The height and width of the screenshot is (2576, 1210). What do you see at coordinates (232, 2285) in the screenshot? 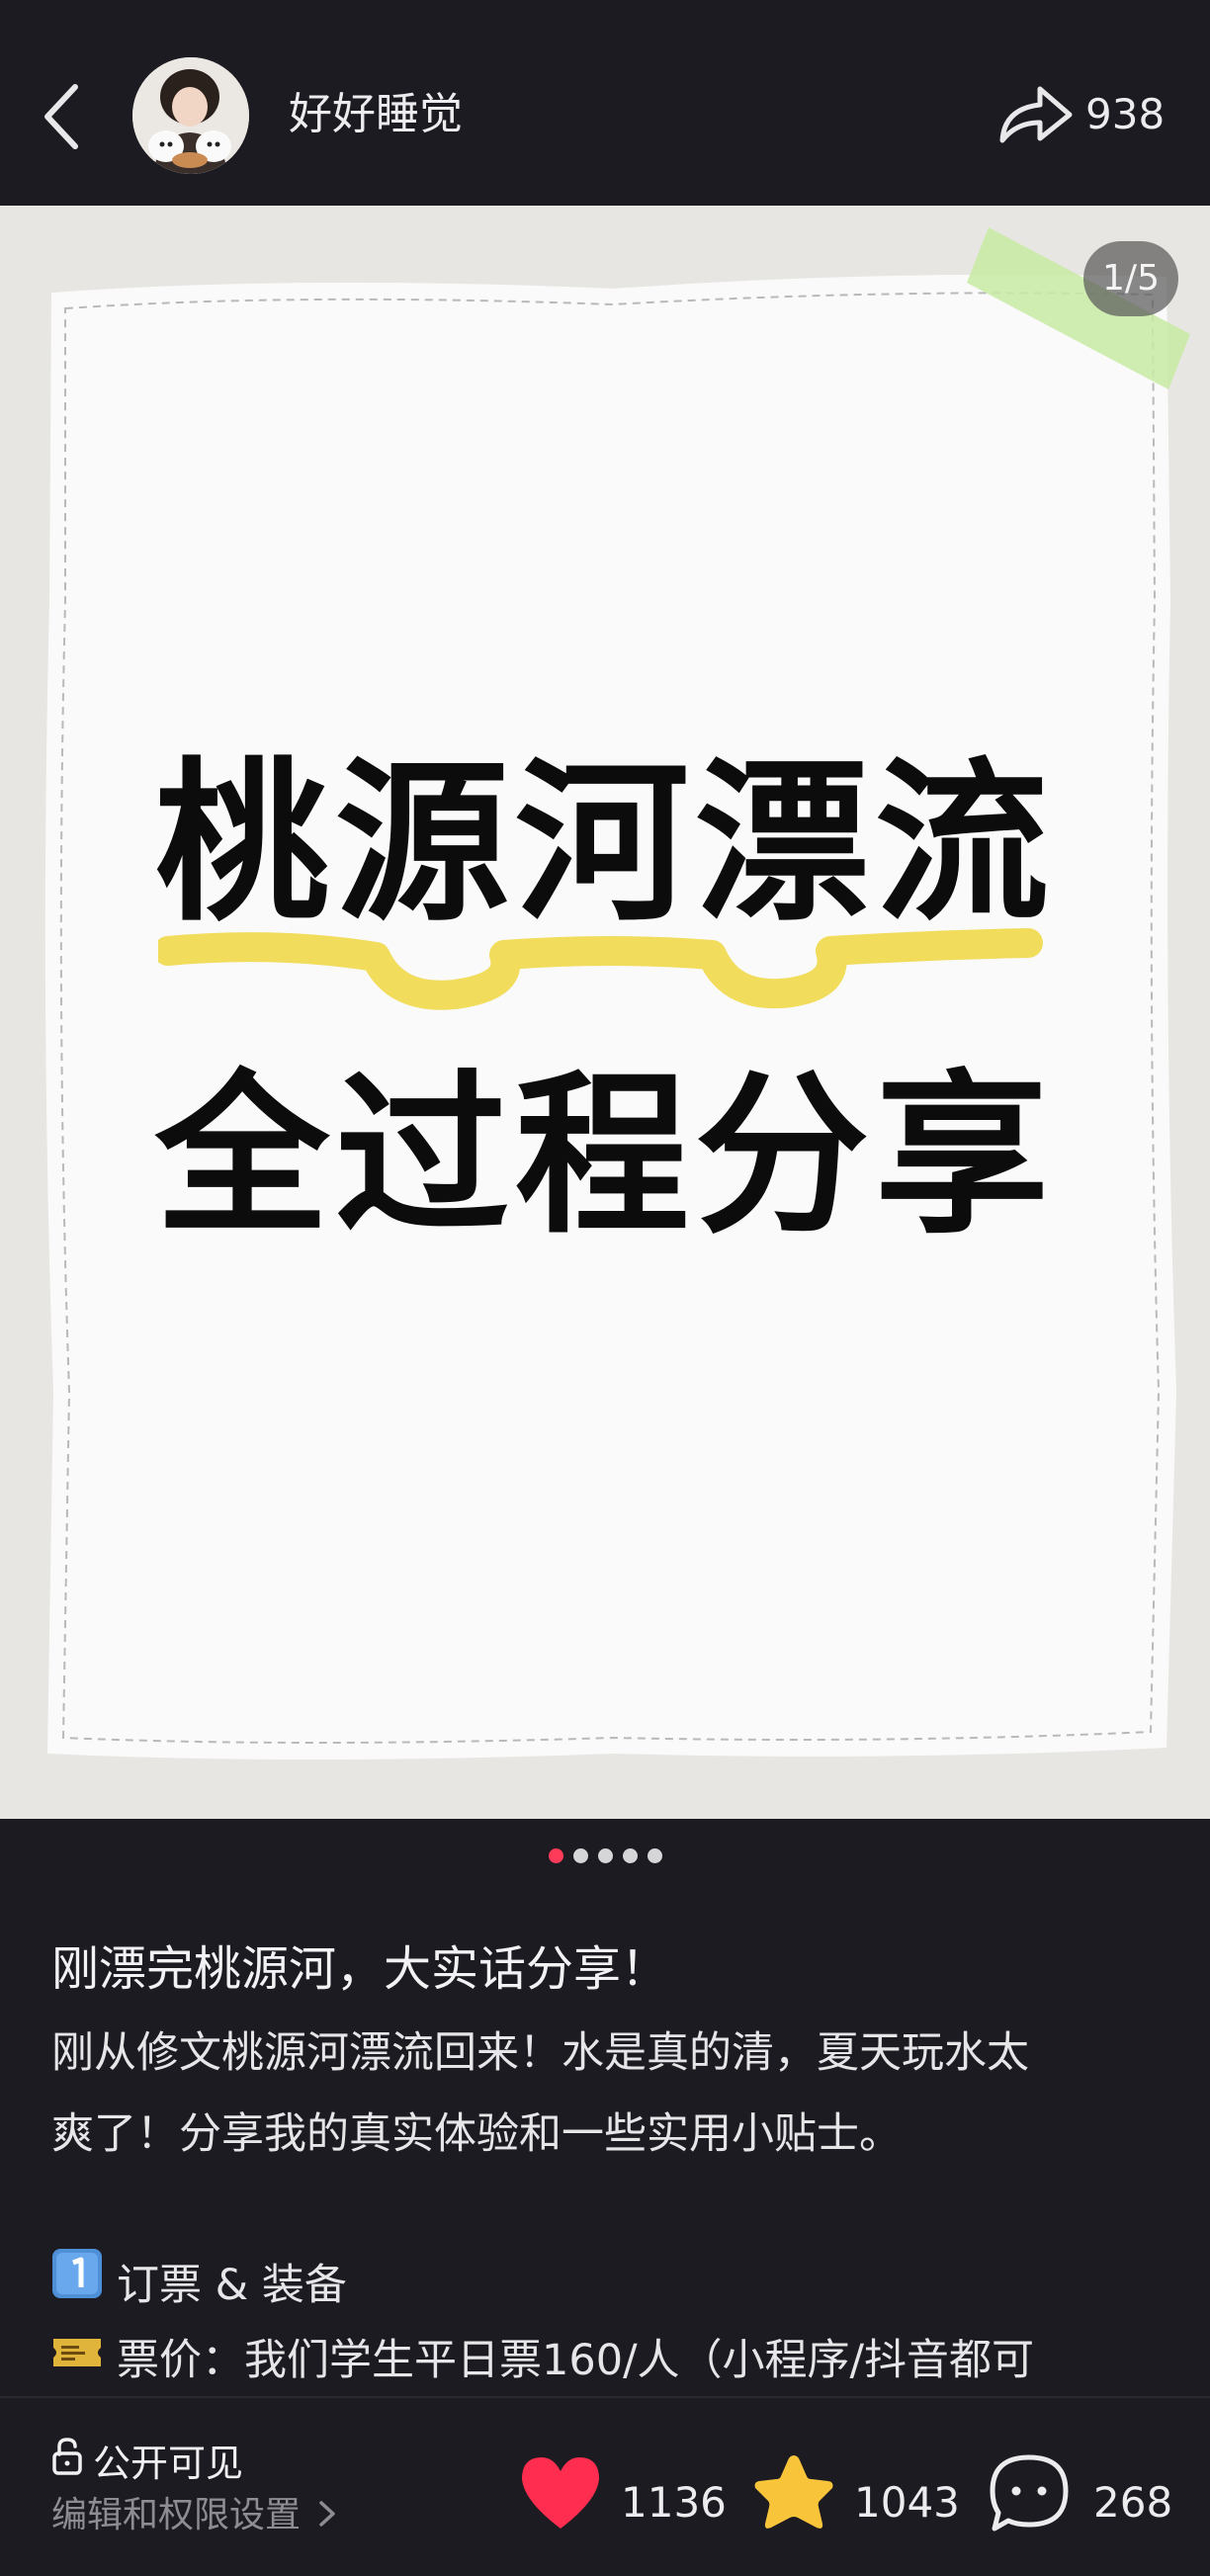
I see `section-title: 订票 & 装备` at bounding box center [232, 2285].